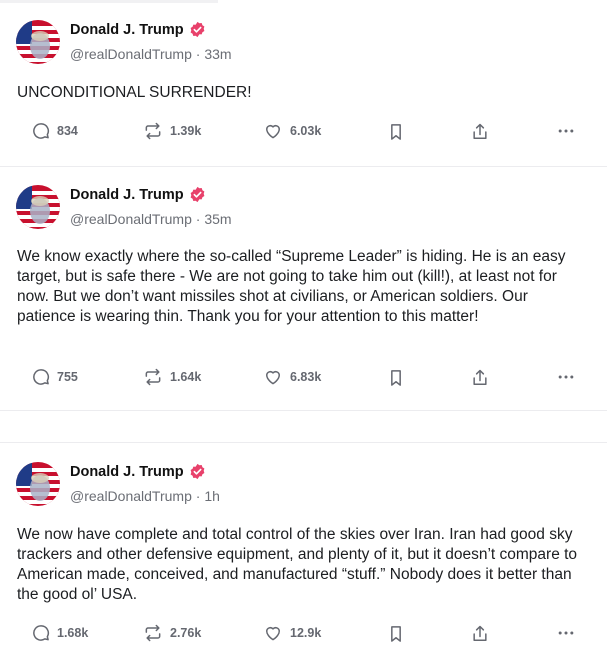 This screenshot has width=607, height=664. What do you see at coordinates (67, 131) in the screenshot?
I see `reply-count: 834` at bounding box center [67, 131].